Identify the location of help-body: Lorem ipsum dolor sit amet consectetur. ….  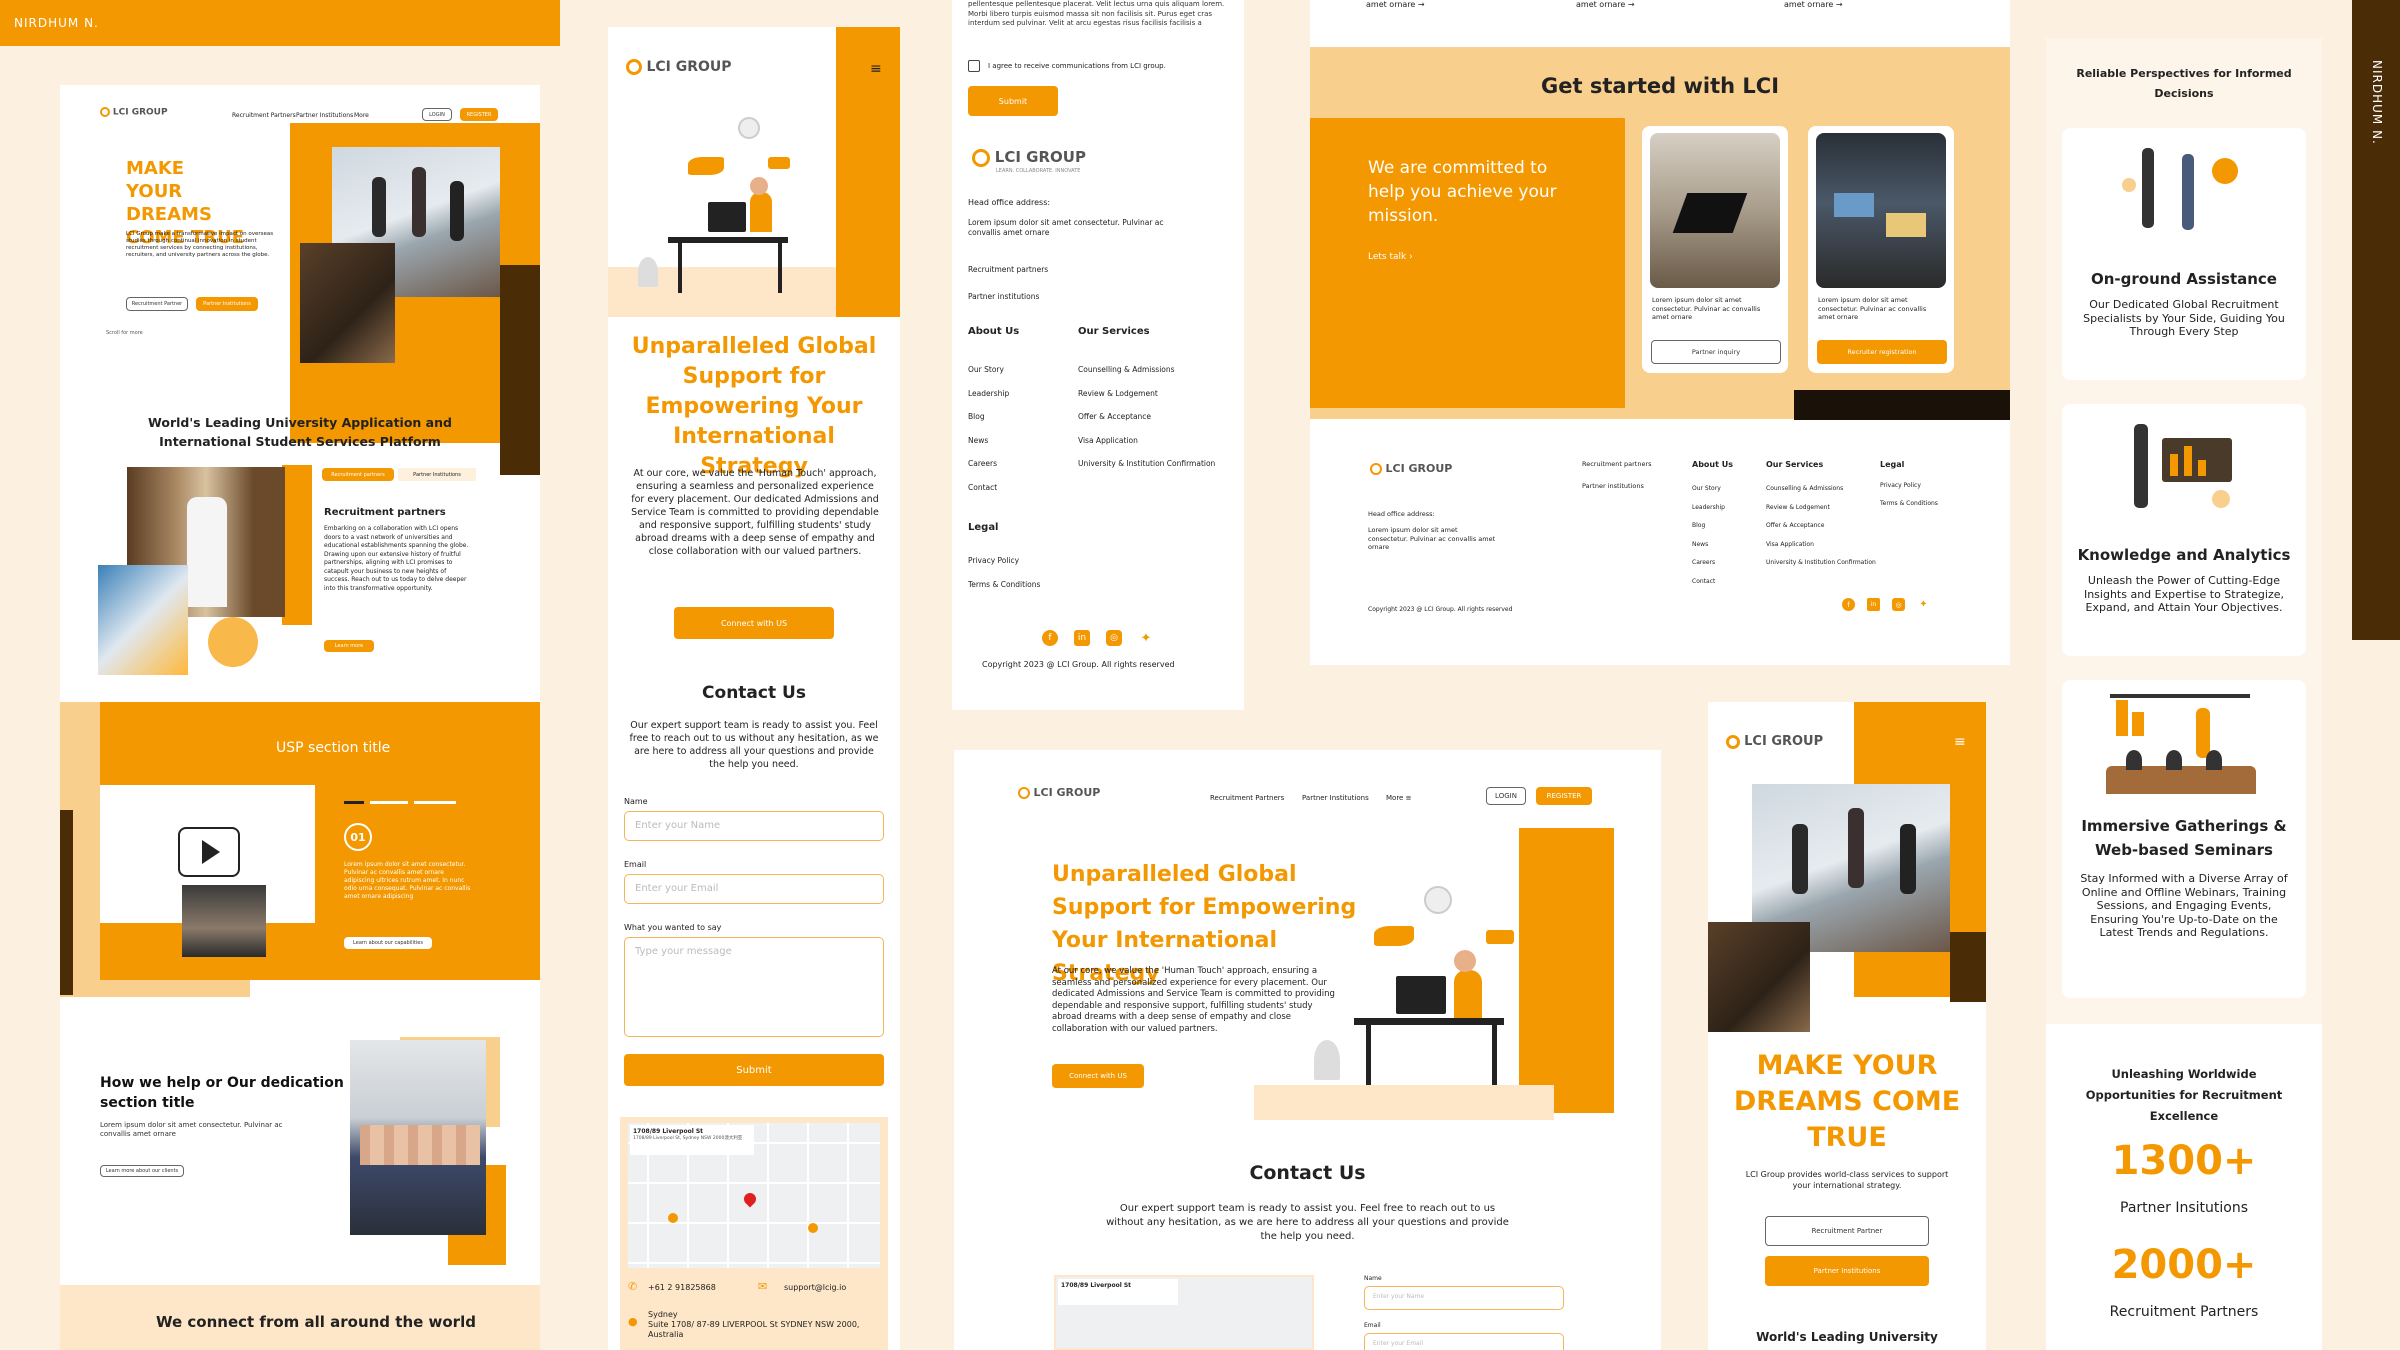
(191, 1129).